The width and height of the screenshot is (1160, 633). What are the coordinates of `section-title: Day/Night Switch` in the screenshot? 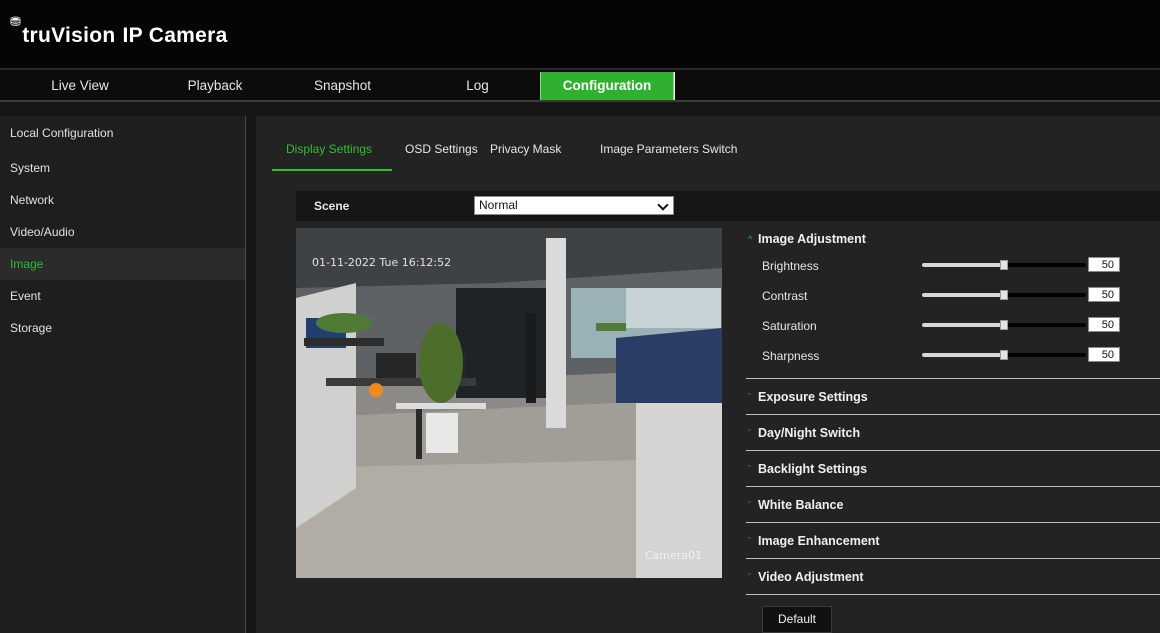 It's located at (809, 433).